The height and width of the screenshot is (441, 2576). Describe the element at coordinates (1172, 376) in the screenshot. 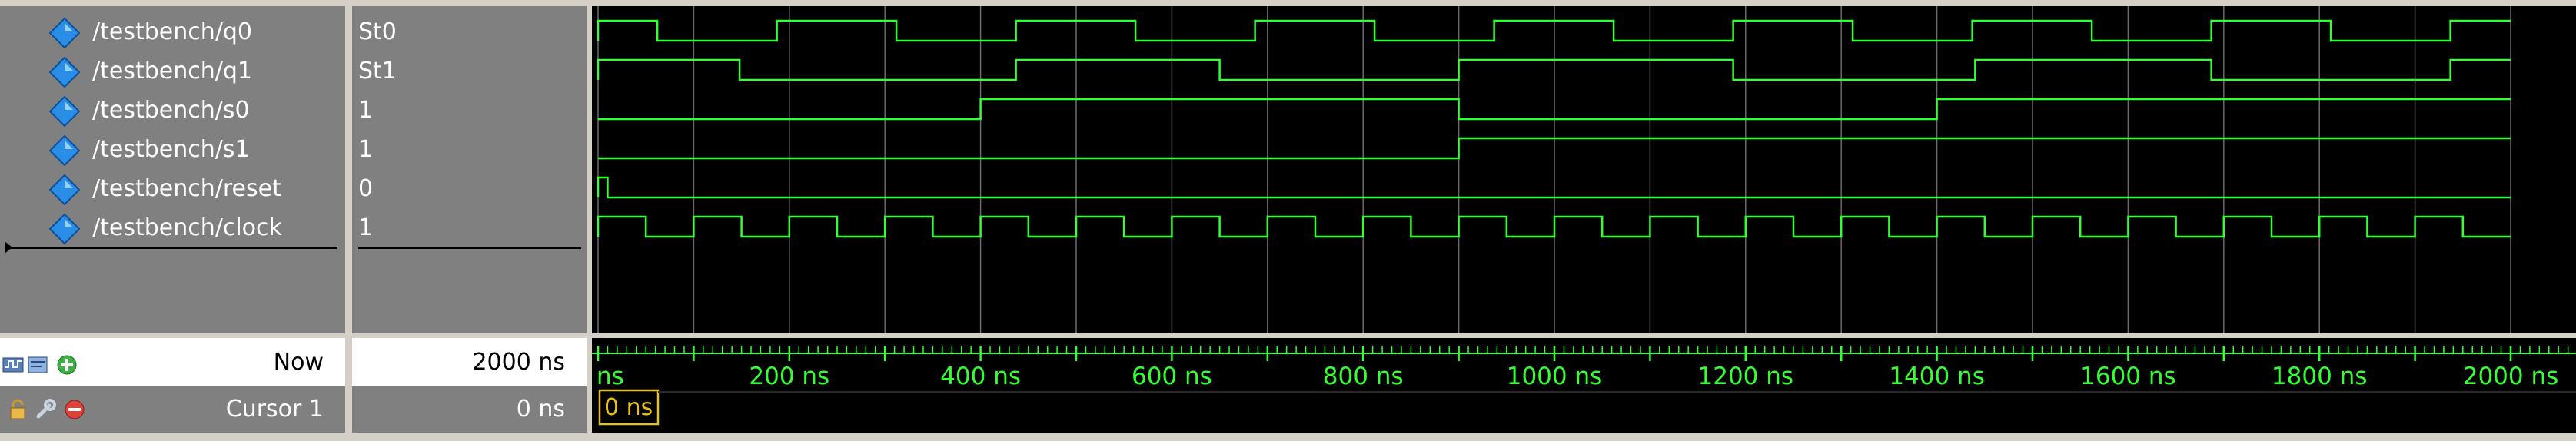

I see `ruler-tick-label: 600 ns` at that location.